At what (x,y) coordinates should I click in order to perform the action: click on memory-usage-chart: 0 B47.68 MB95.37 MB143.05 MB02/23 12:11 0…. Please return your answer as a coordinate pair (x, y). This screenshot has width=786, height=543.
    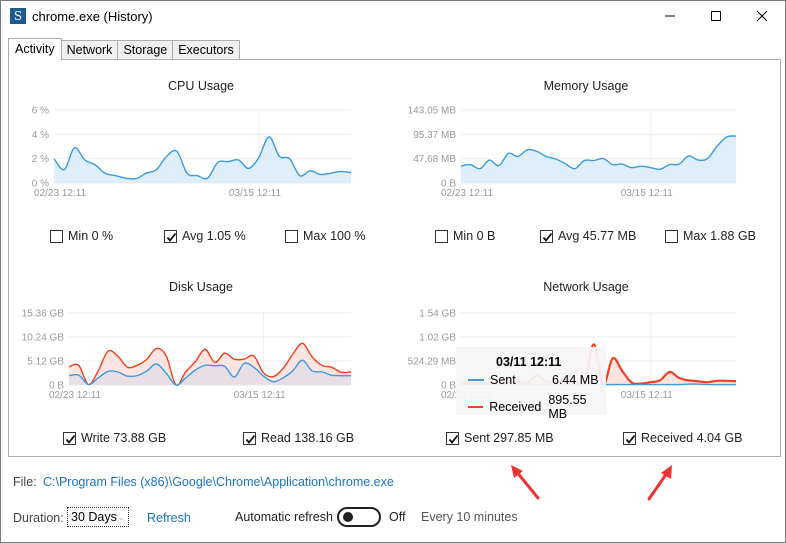
    Looking at the image, I should click on (572, 152).